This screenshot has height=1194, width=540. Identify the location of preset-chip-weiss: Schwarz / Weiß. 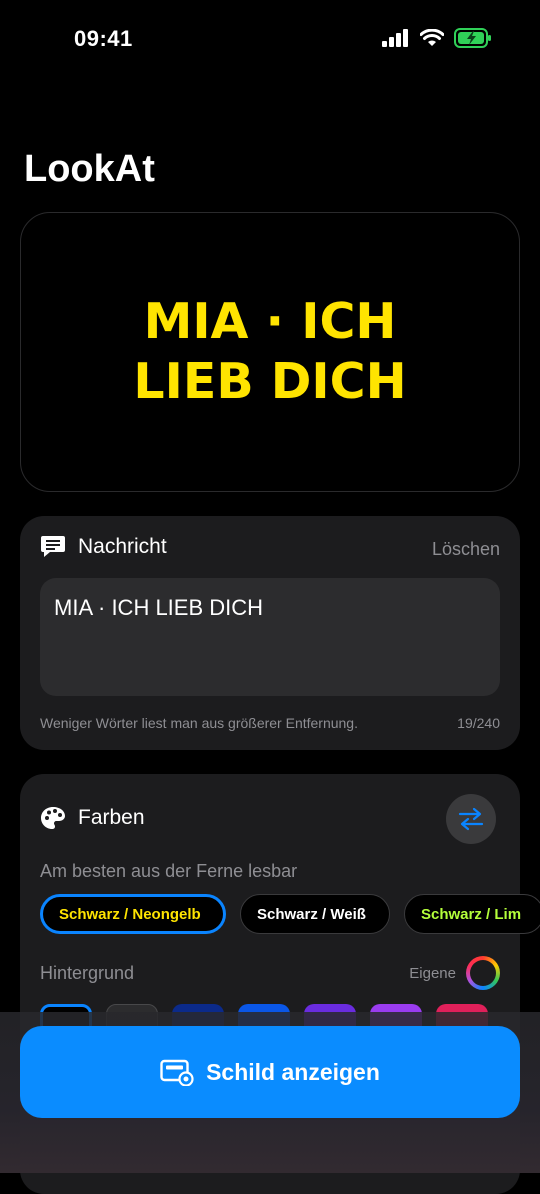
(315, 914).